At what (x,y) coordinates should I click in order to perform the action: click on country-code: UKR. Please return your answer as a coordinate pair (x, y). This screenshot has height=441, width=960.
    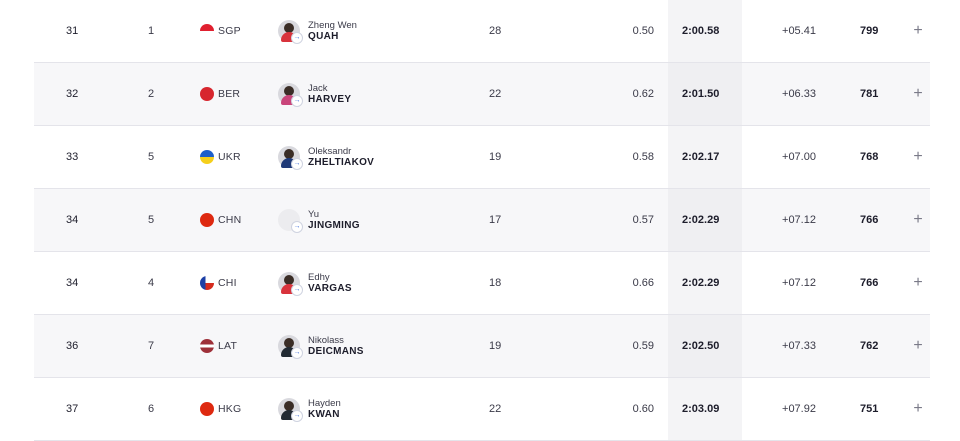
    Looking at the image, I should click on (229, 157).